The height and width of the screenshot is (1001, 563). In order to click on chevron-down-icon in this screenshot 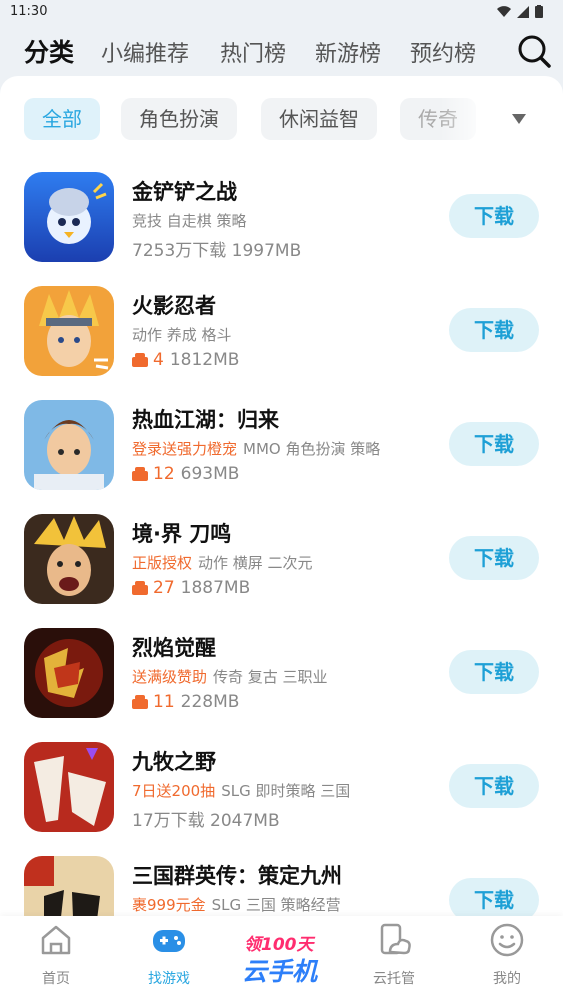, I will do `click(519, 119)`.